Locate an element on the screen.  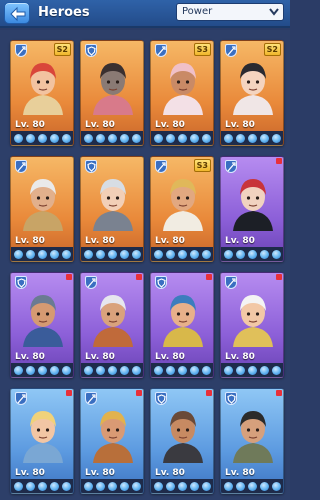
sort-dropdown: Power is located at coordinates (230, 12).